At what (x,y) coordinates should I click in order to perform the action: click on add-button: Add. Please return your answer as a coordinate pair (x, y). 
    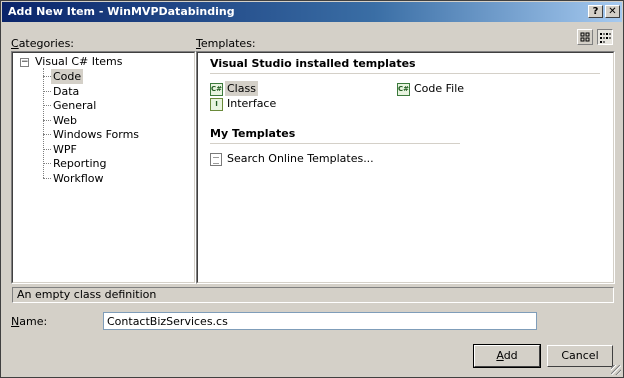
    Looking at the image, I should click on (507, 356).